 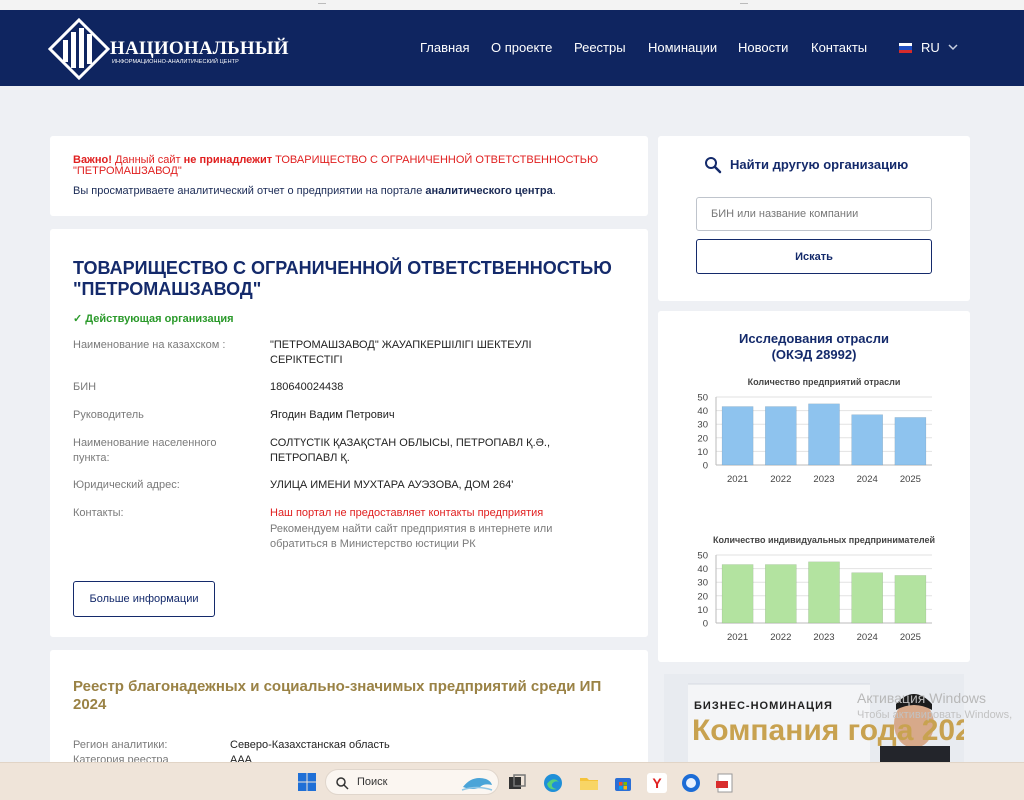 What do you see at coordinates (145, 450) in the screenshot?
I see `field-label-locality: Наименование населенного пункта:` at bounding box center [145, 450].